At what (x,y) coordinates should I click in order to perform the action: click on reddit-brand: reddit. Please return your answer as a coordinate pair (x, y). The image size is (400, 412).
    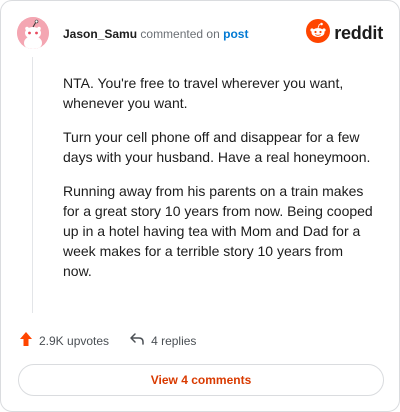
    Looking at the image, I should click on (344, 33).